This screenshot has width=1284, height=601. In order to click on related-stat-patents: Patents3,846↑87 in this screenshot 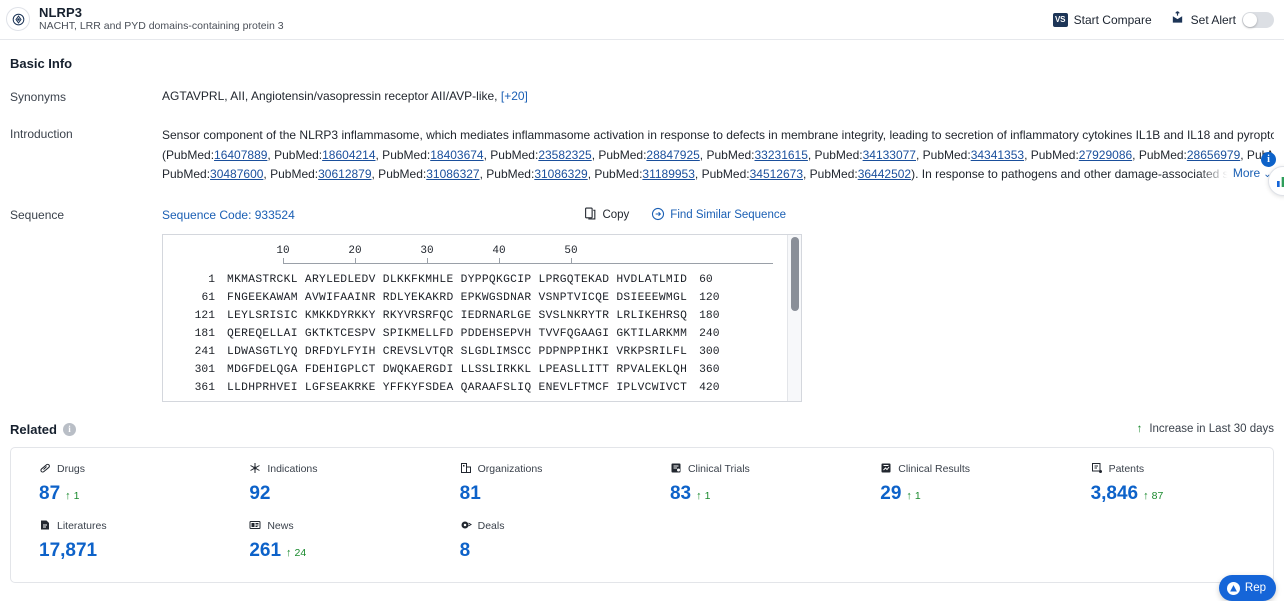, I will do `click(1168, 483)`.